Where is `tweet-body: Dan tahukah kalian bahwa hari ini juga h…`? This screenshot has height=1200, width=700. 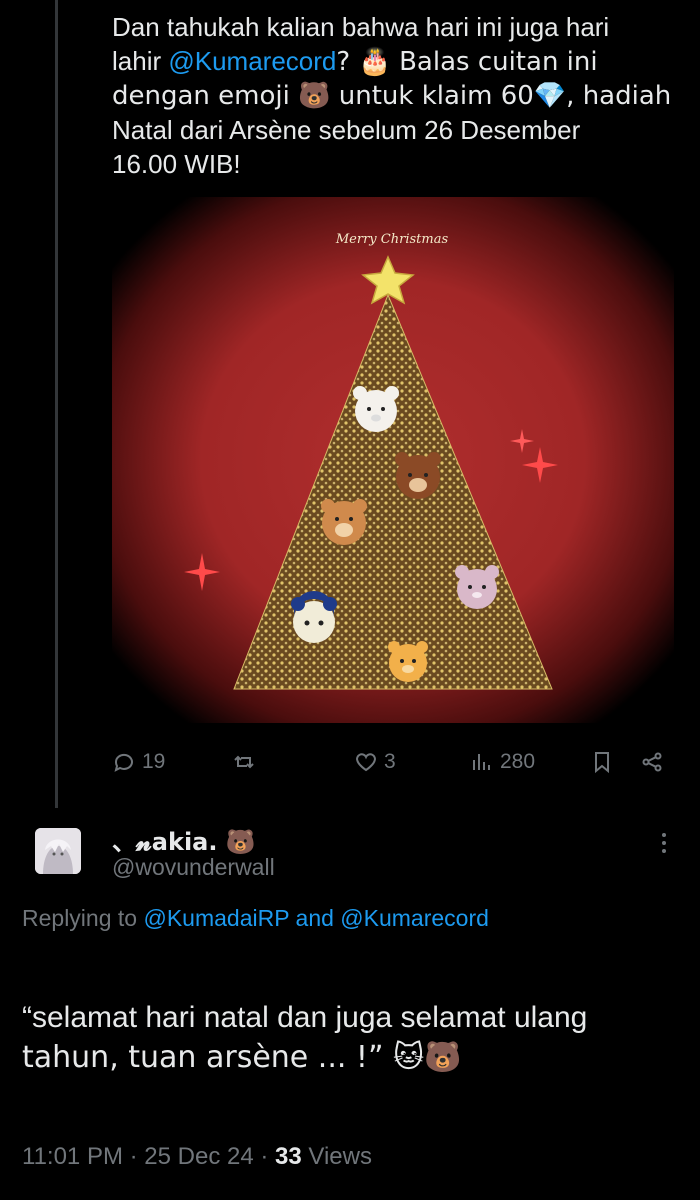
tweet-body: Dan tahukah kalian bahwa hari ini juga h… is located at coordinates (392, 95).